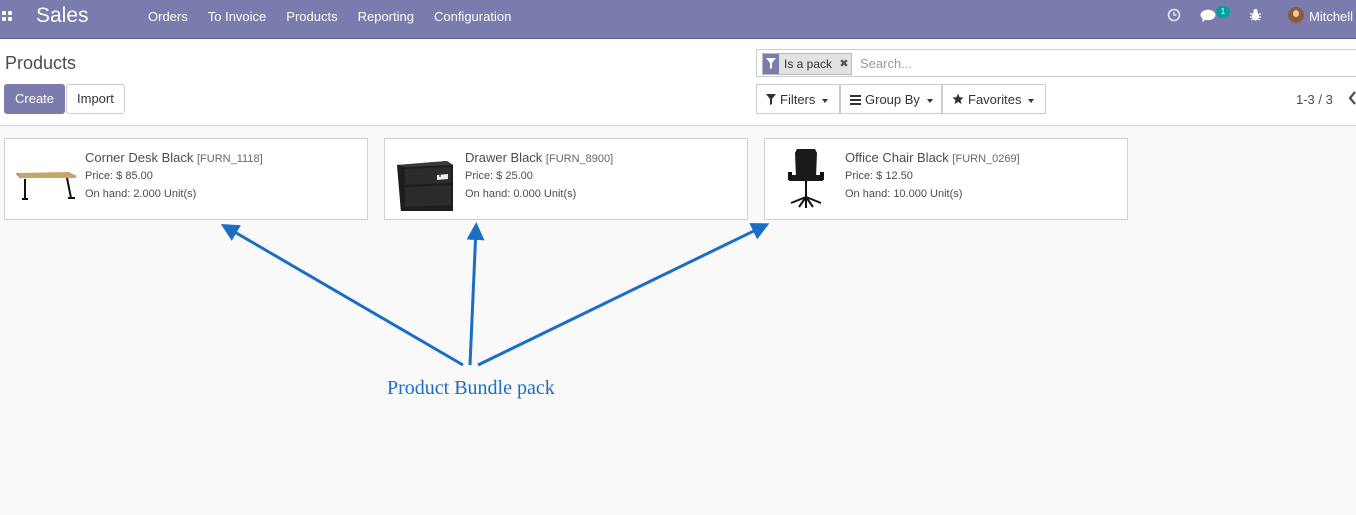 This screenshot has width=1356, height=515. Describe the element at coordinates (475, 294) in the screenshot. I see `arrow-to-drawer` at that location.